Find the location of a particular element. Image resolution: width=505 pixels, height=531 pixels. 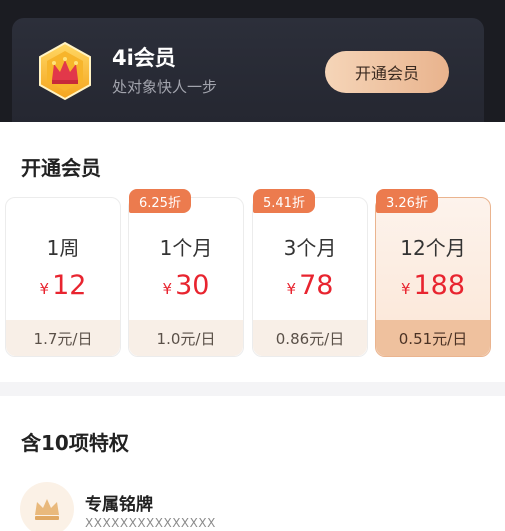

privilege-description: XXXXXXXXXXXXXXX is located at coordinates (150, 523).